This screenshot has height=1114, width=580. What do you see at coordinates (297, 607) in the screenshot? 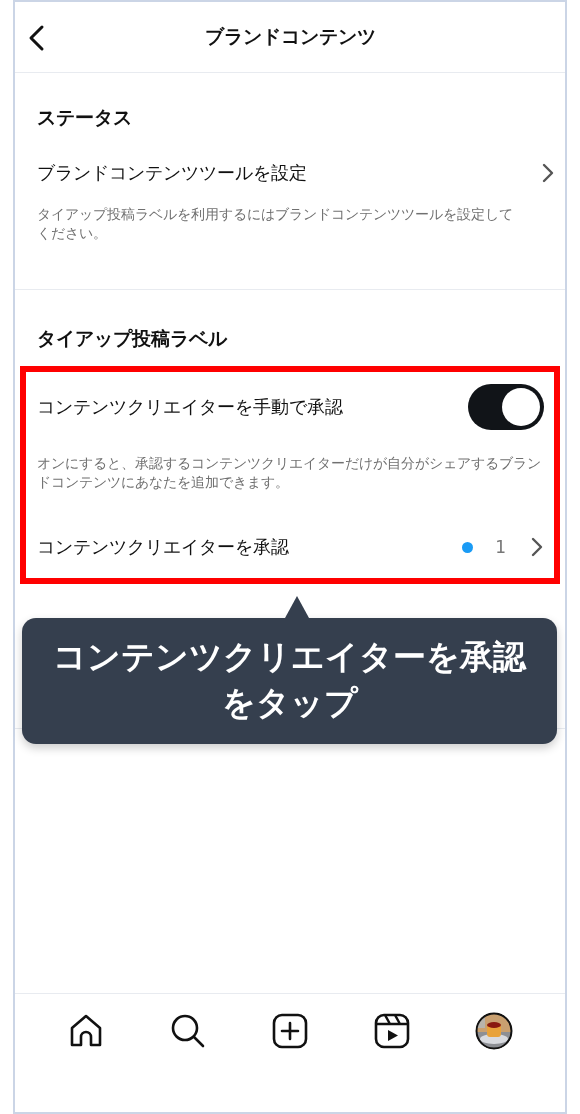
I see `tooltip-pointer` at bounding box center [297, 607].